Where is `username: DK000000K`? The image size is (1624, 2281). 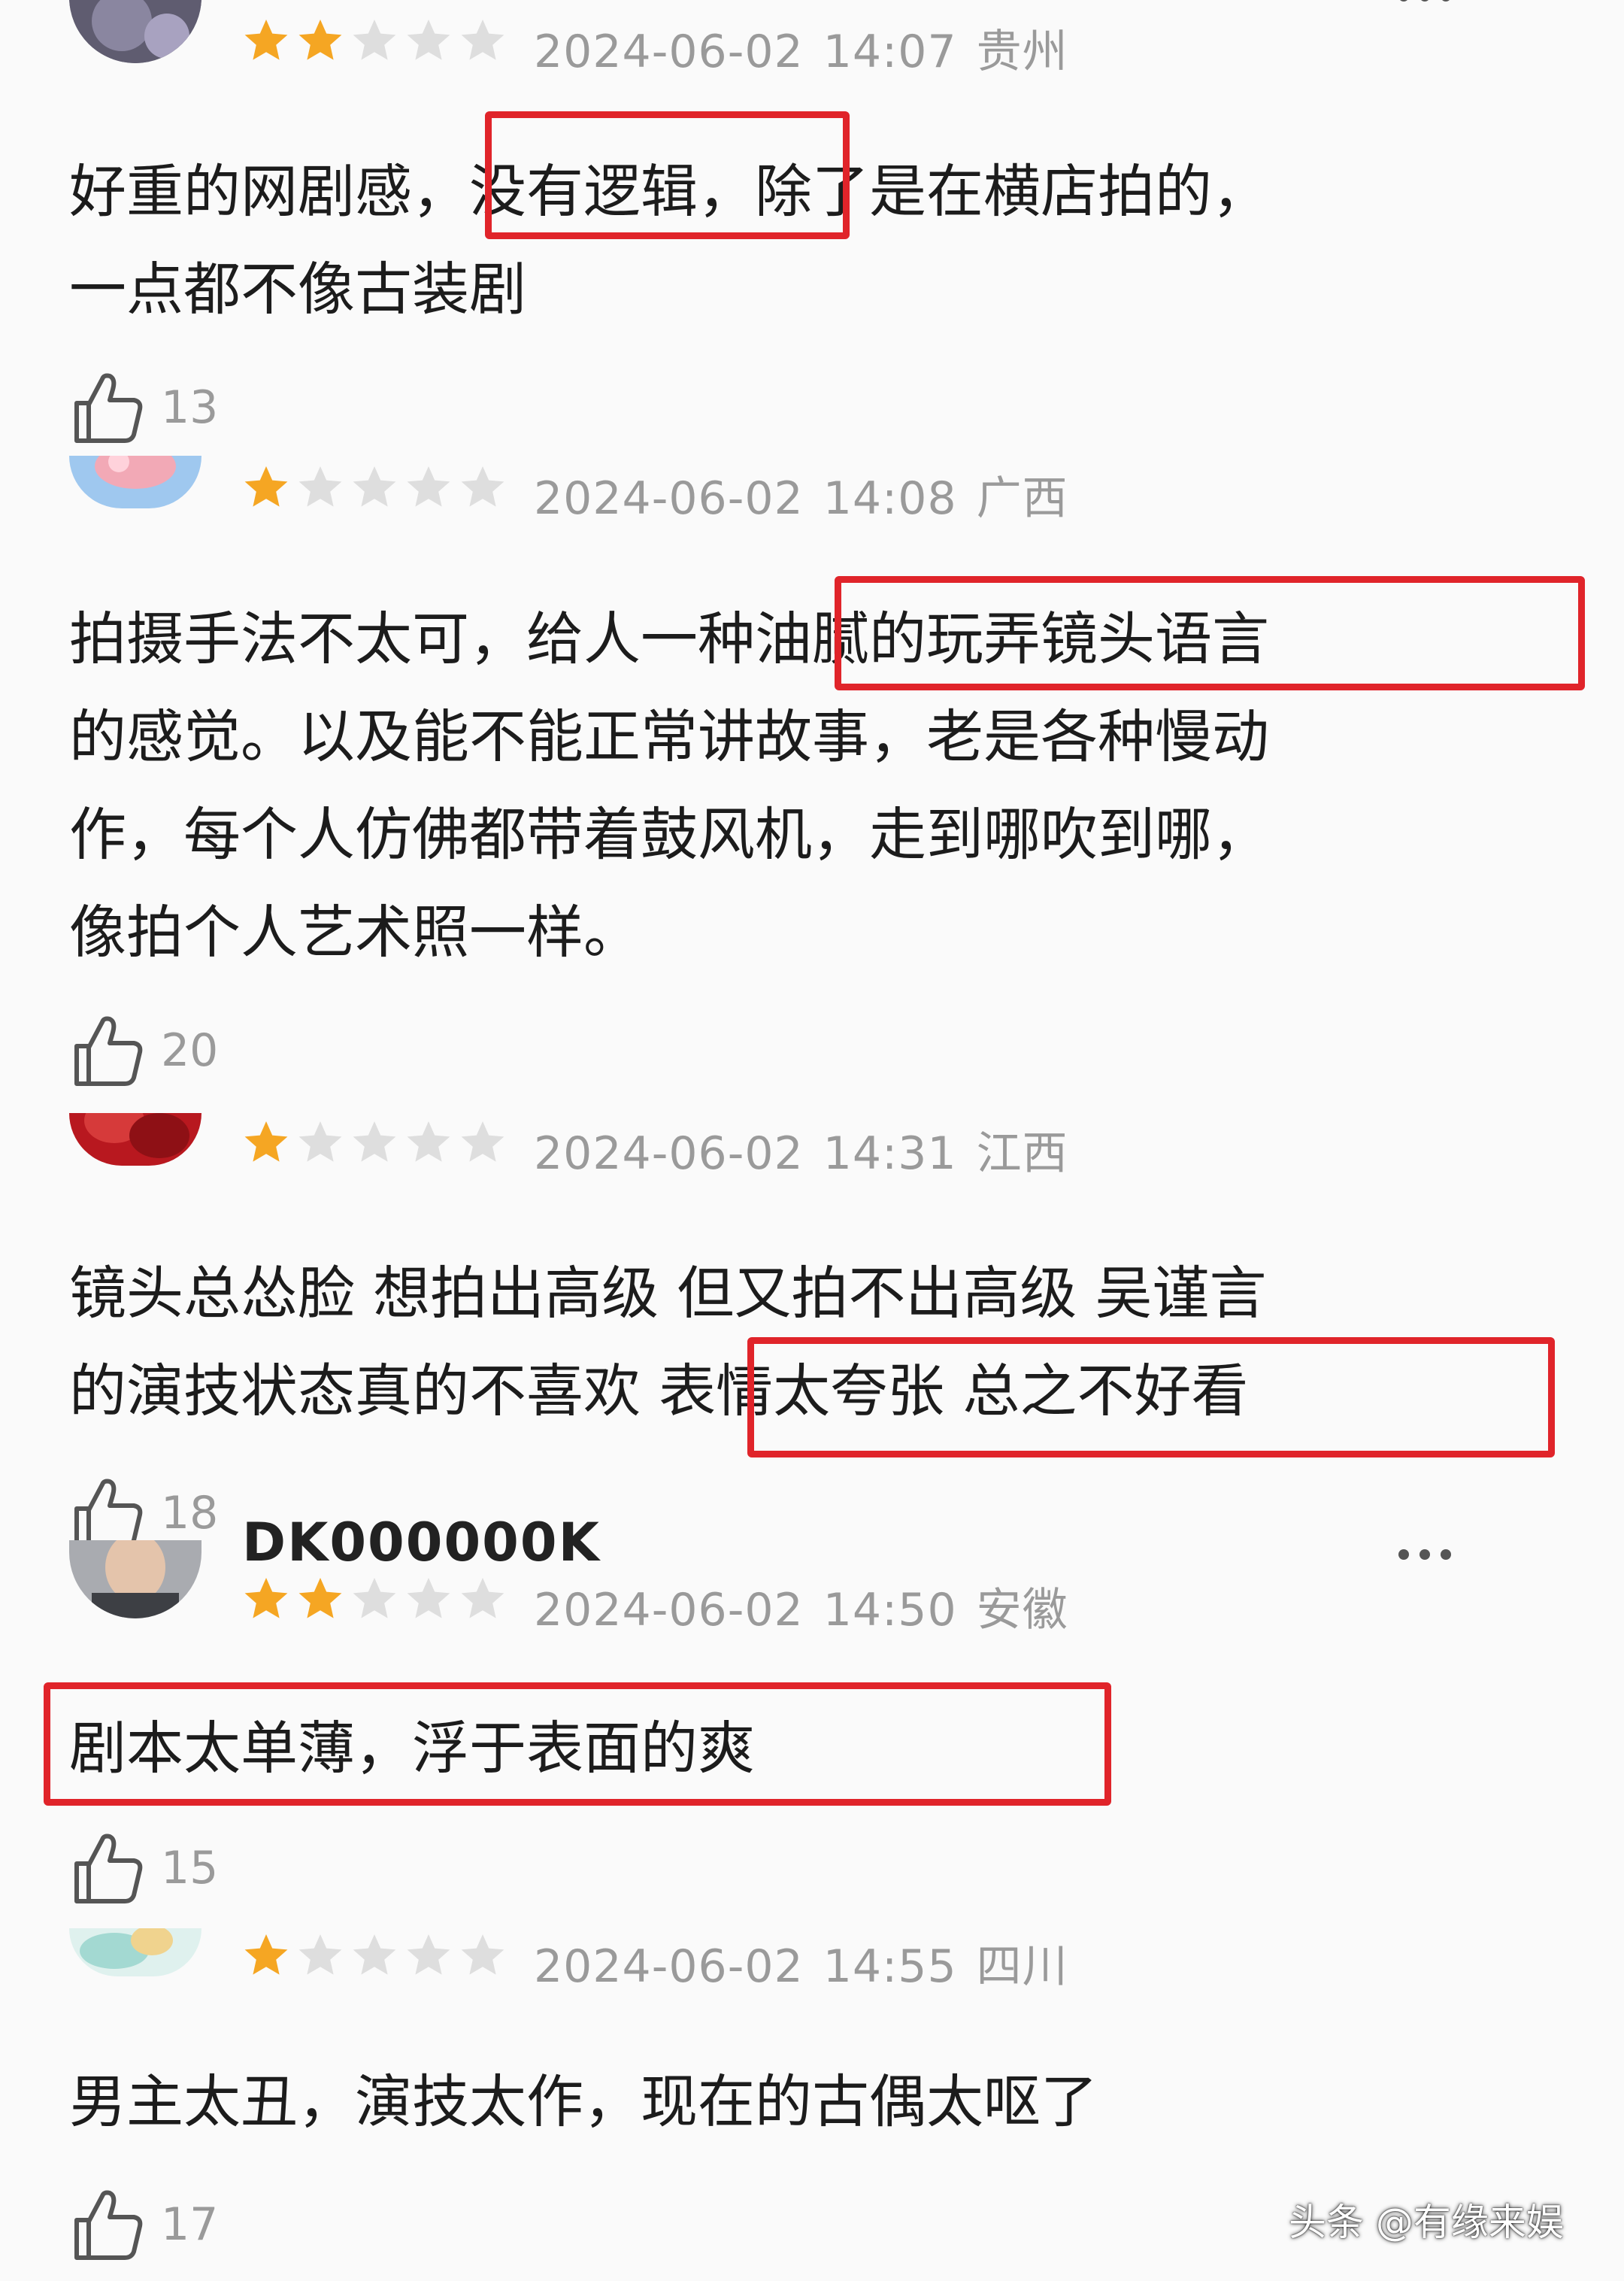 username: DK000000K is located at coordinates (421, 1542).